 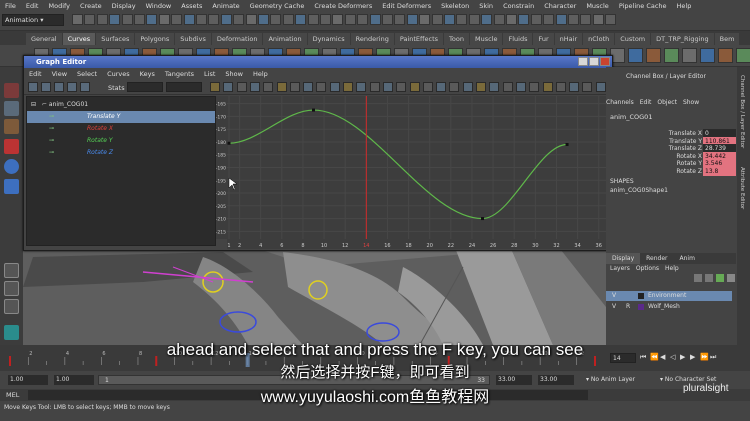 What do you see at coordinates (631, 117) in the screenshot?
I see `channel-box-object: anim_COG01` at bounding box center [631, 117].